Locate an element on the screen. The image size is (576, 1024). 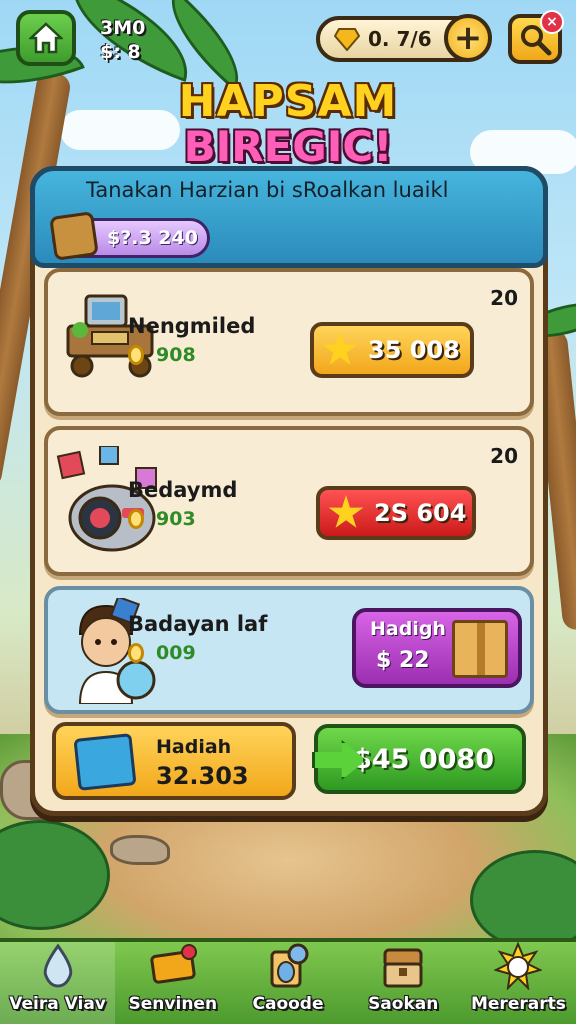
gift-basket-icon is located at coordinates (105, 762).